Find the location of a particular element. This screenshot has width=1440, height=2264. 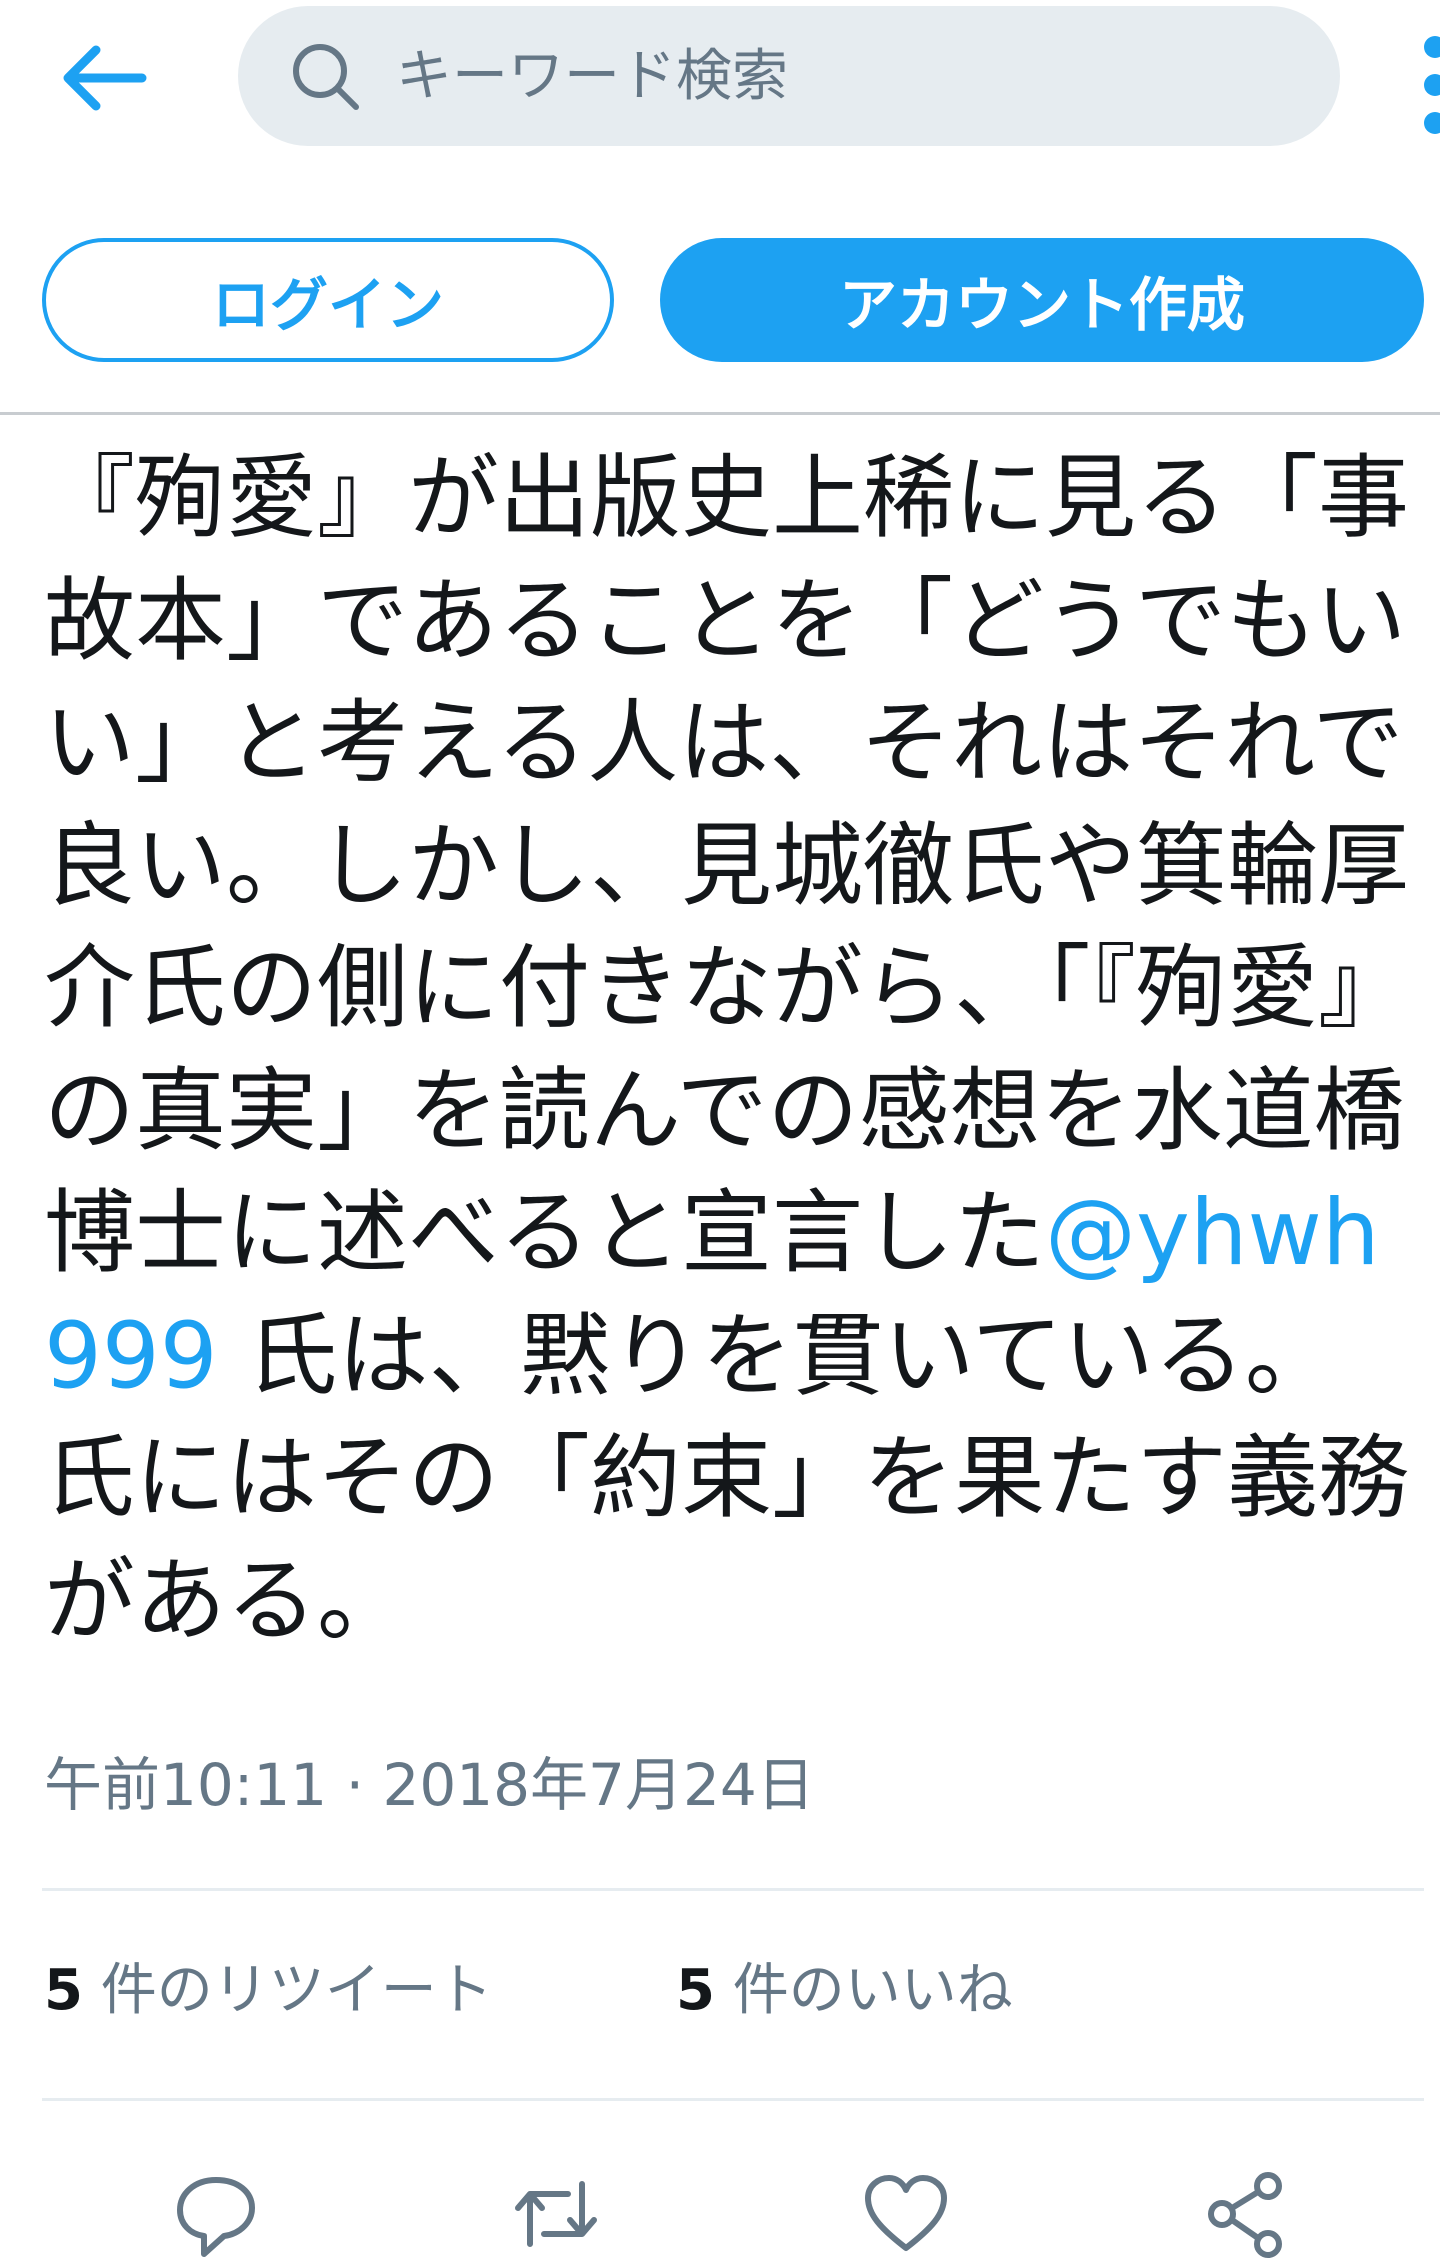

arrow-left-icon is located at coordinates (105, 78).